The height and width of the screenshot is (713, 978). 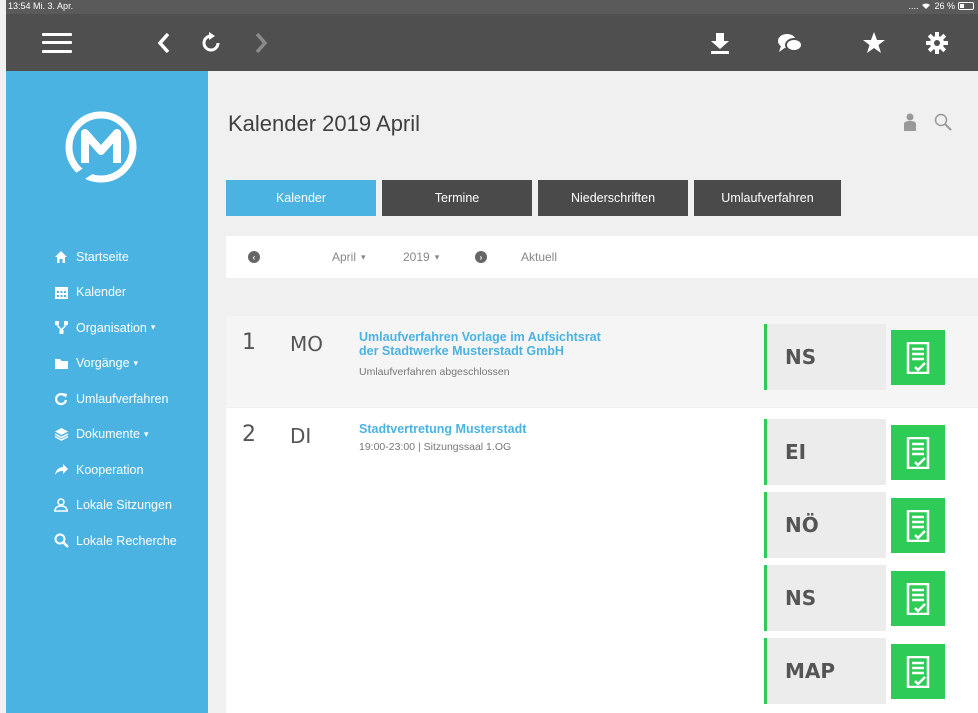 I want to click on tab-umlaufverfahren: Umlaufverfahren, so click(x=767, y=198).